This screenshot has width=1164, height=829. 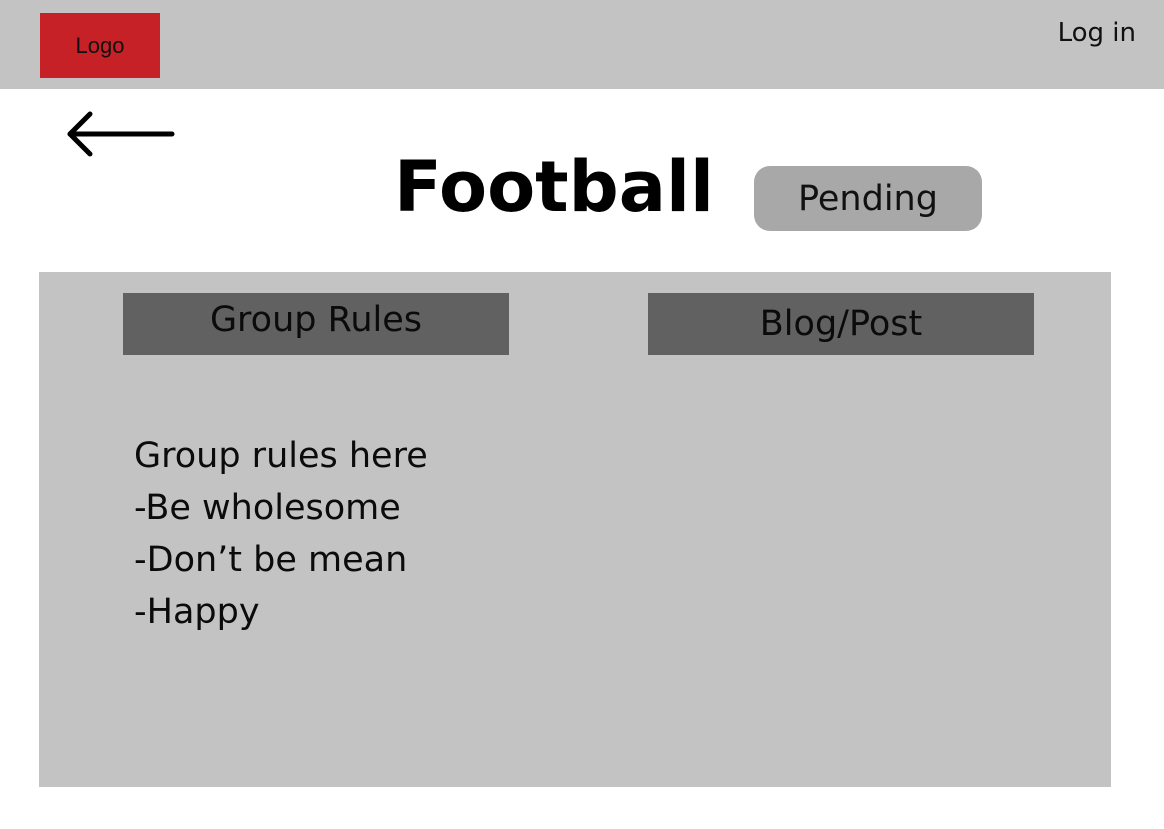 I want to click on tab-blog-post-label: Blog/Post, so click(x=841, y=324).